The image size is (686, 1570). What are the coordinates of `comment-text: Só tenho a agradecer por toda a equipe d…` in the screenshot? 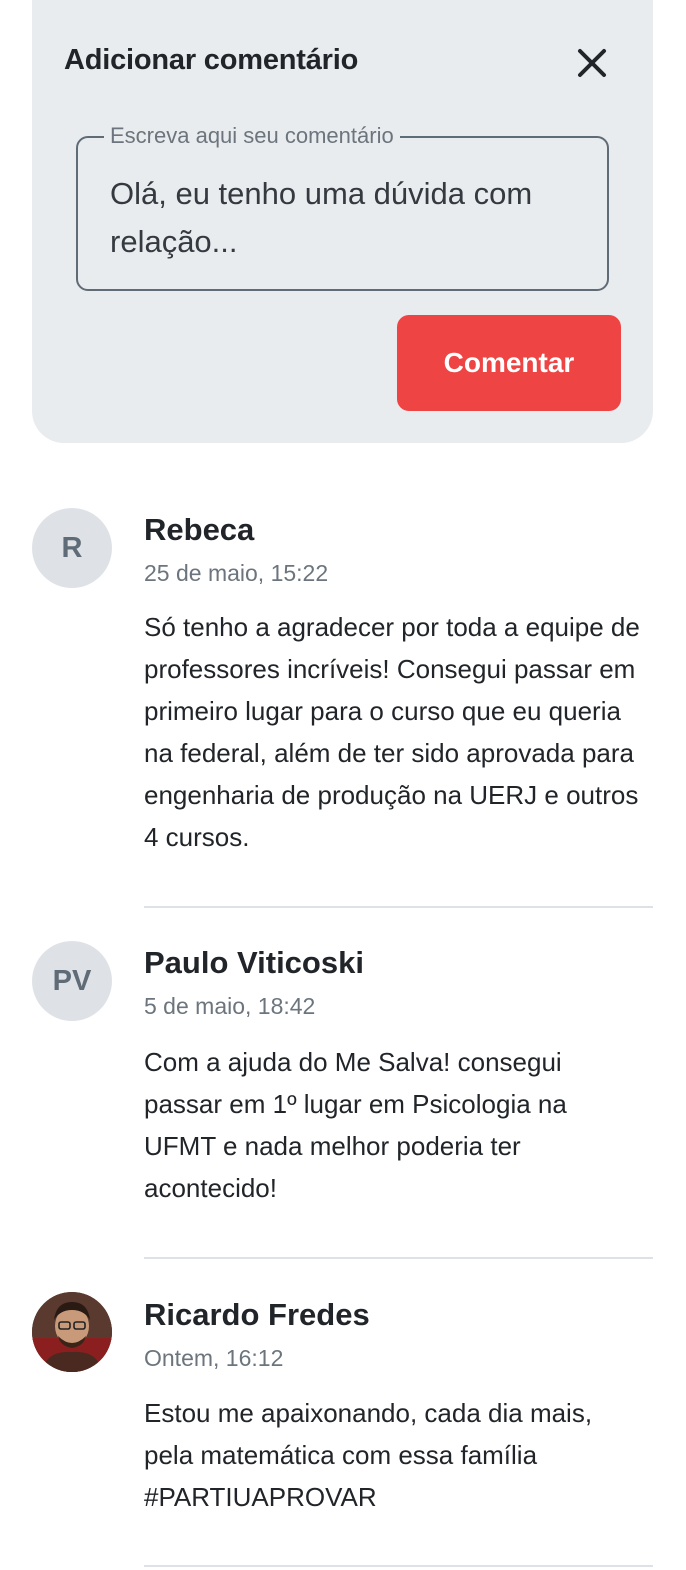 It's located at (392, 732).